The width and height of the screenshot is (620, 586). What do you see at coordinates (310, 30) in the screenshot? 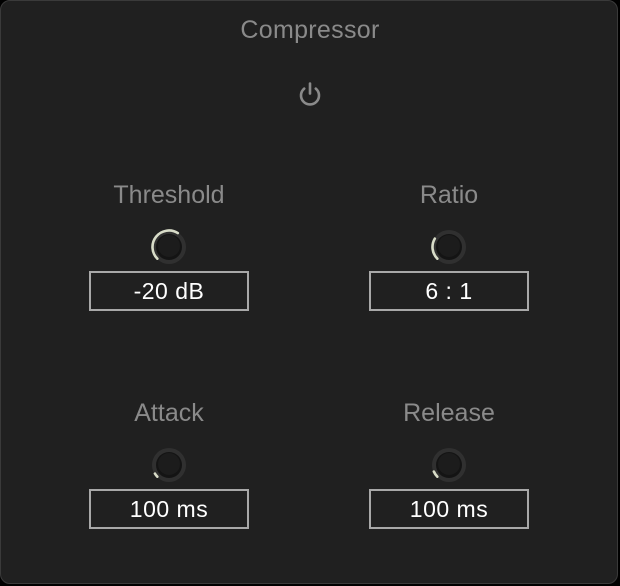
I see `plugin-title: Compressor` at bounding box center [310, 30].